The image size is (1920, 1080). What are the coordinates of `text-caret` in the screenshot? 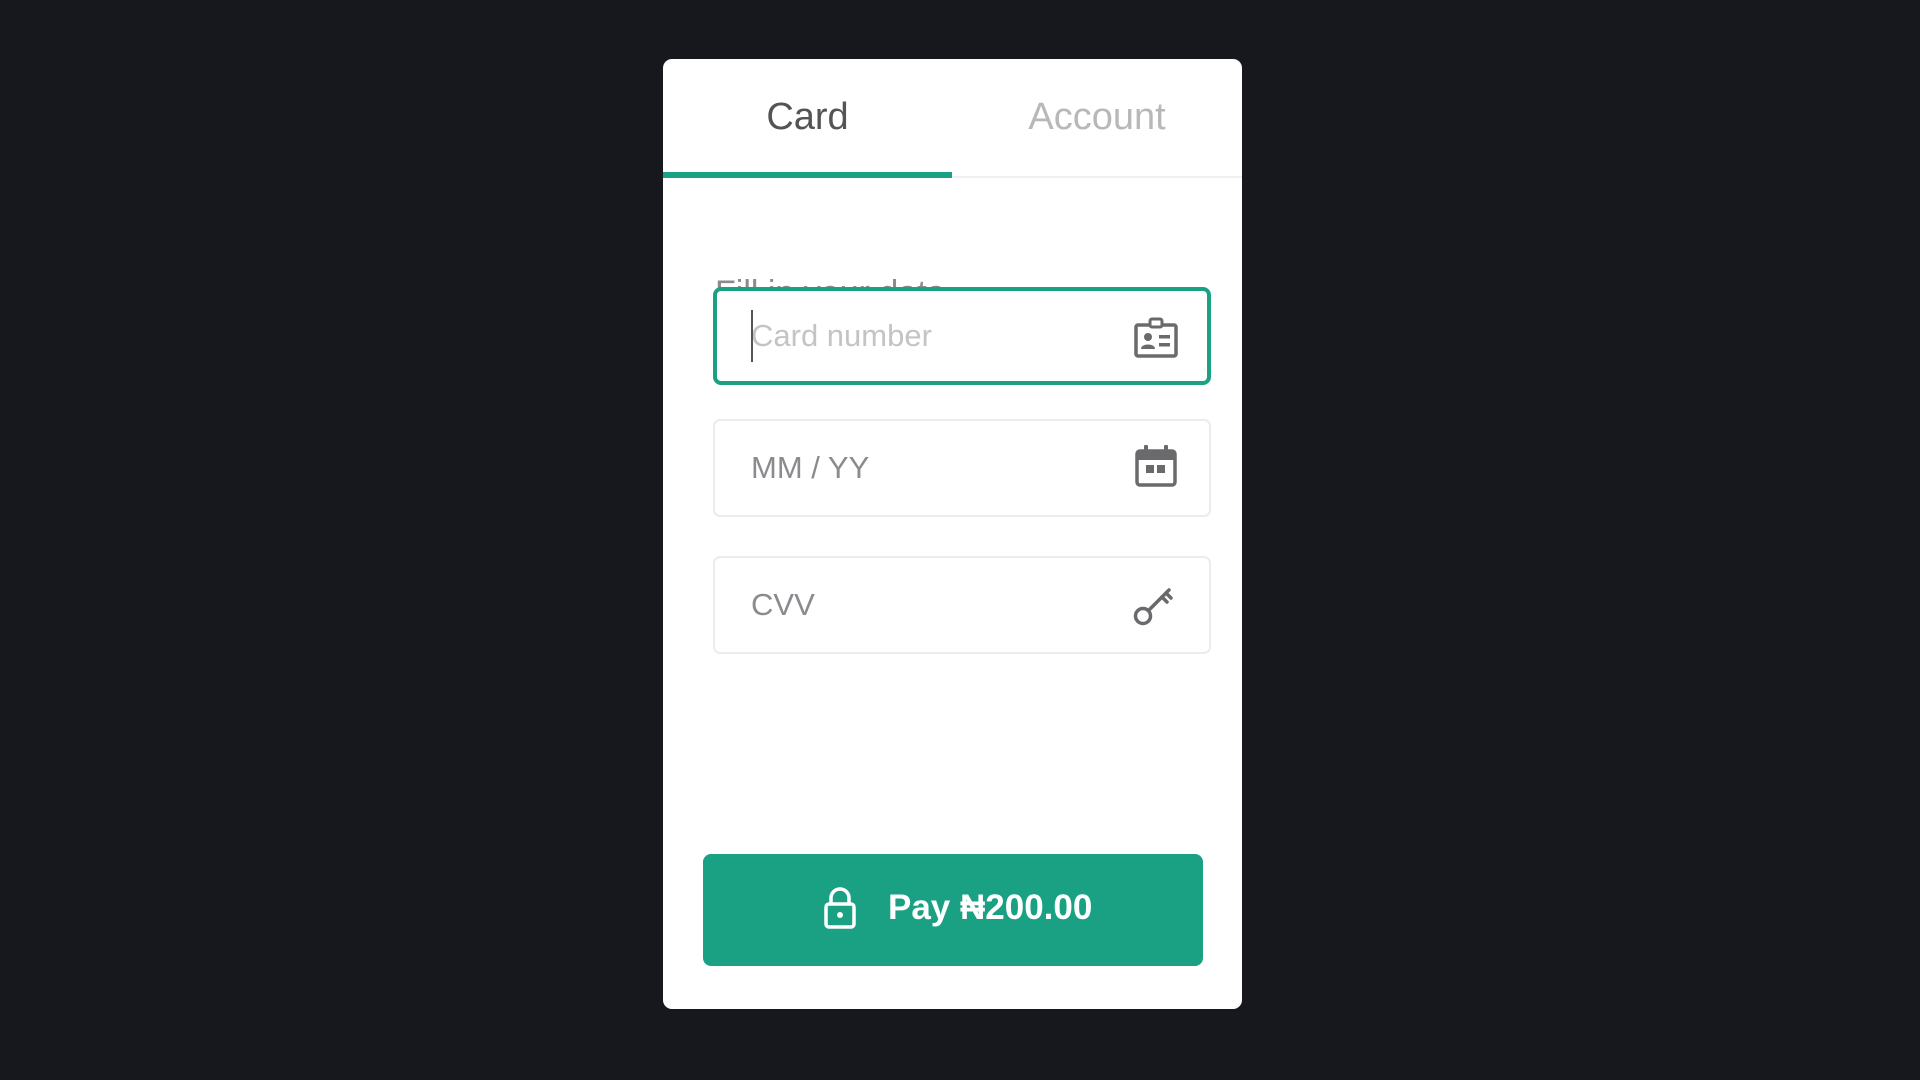 It's located at (752, 336).